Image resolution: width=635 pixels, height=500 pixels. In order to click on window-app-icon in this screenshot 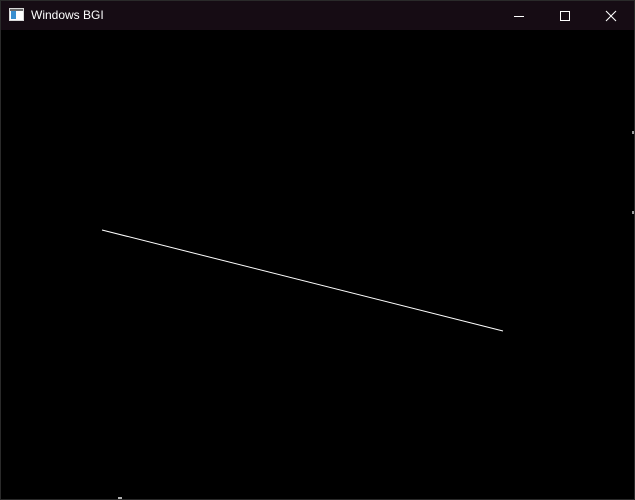, I will do `click(16, 14)`.